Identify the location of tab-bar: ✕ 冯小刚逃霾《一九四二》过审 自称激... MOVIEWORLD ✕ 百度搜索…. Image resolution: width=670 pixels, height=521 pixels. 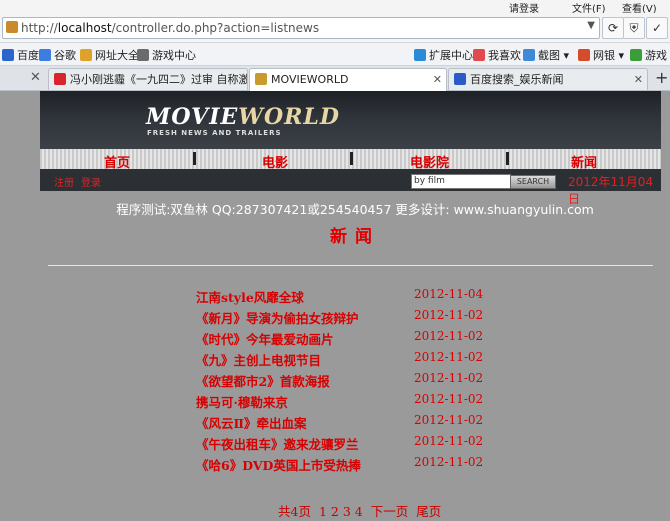
(335, 79).